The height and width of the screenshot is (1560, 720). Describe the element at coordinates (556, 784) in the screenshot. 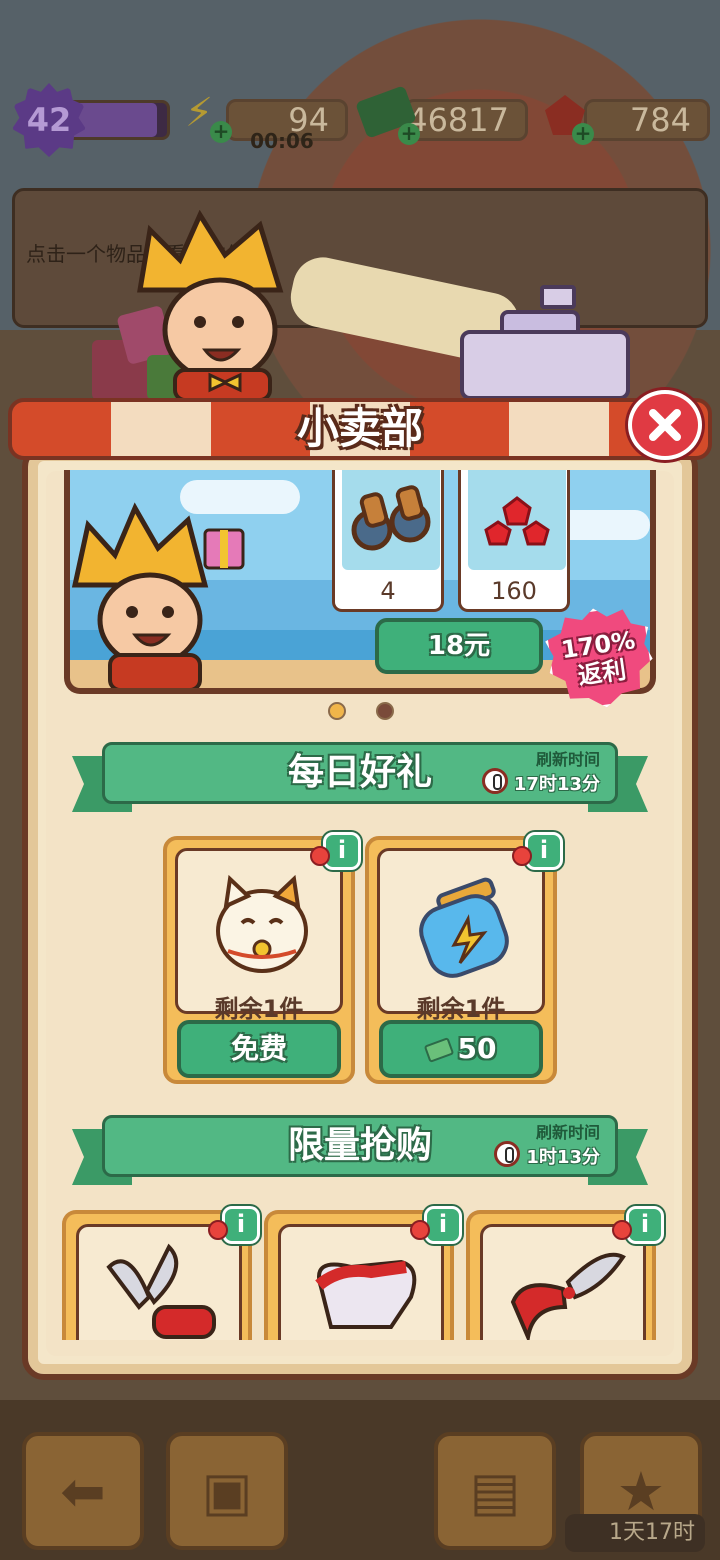

I see `refresh-time: 17时13分` at that location.